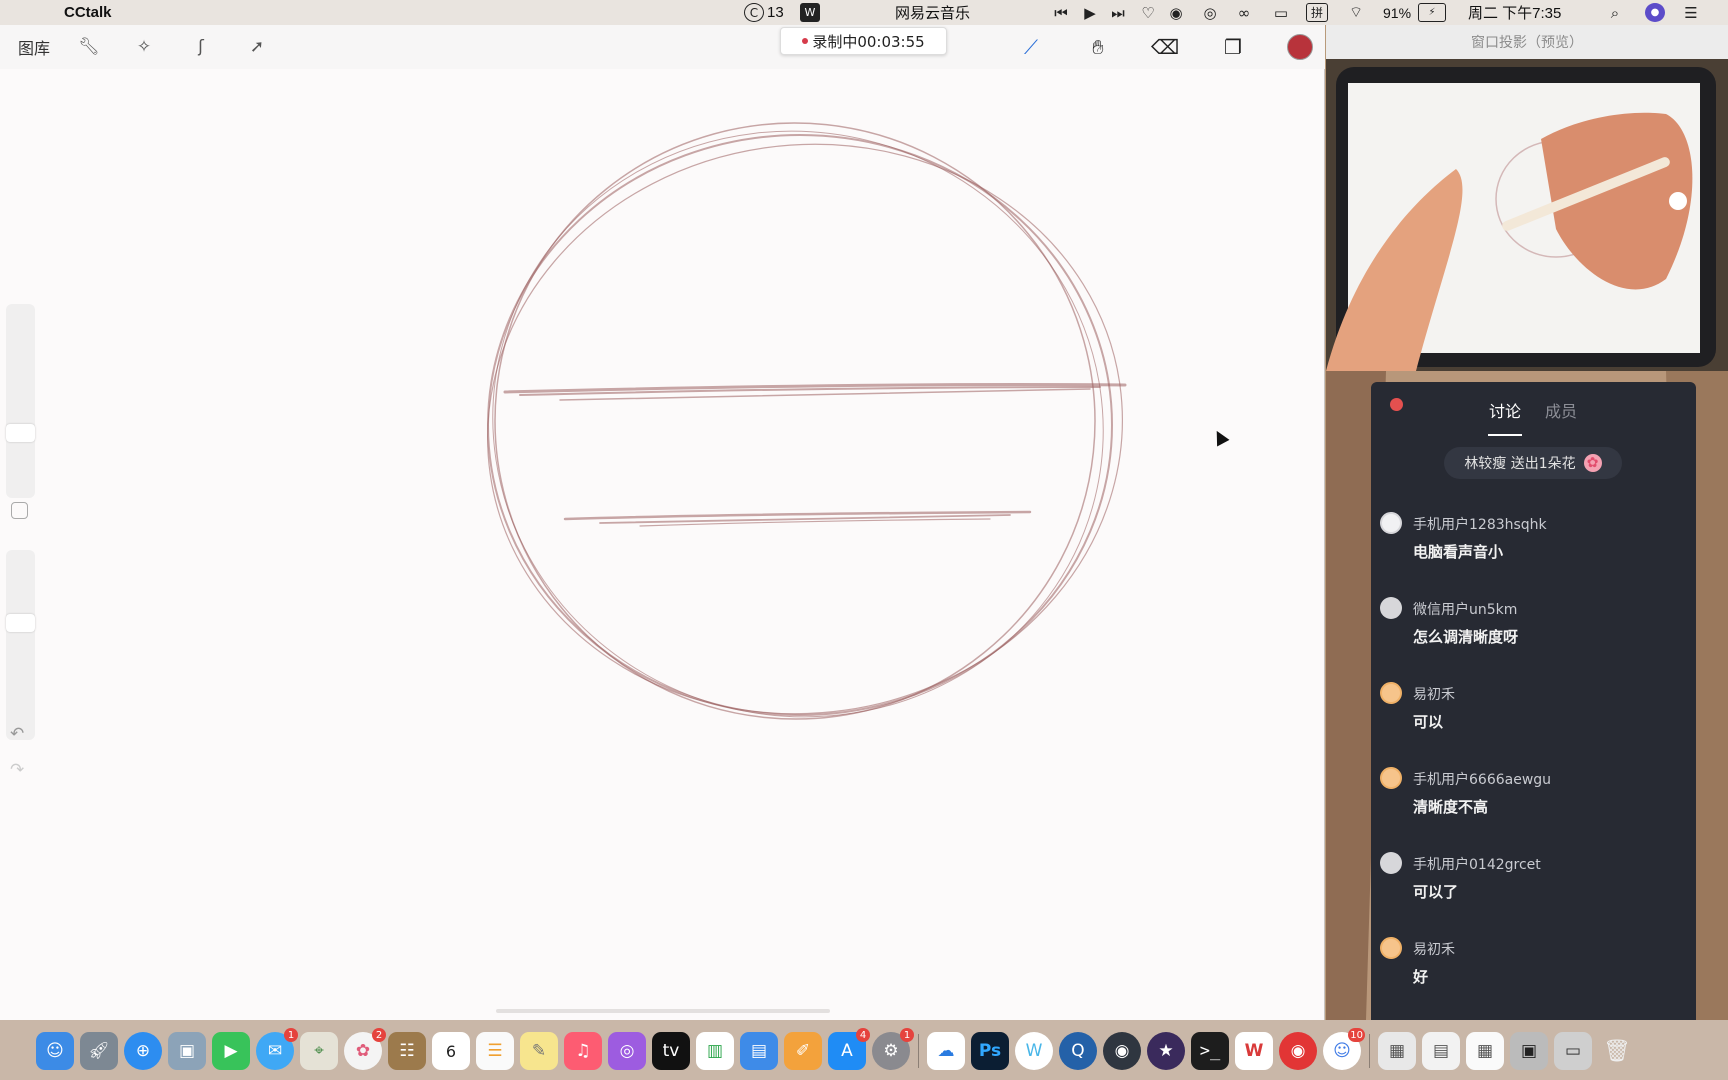  I want to click on redo-icon: ↷, so click(17, 770).